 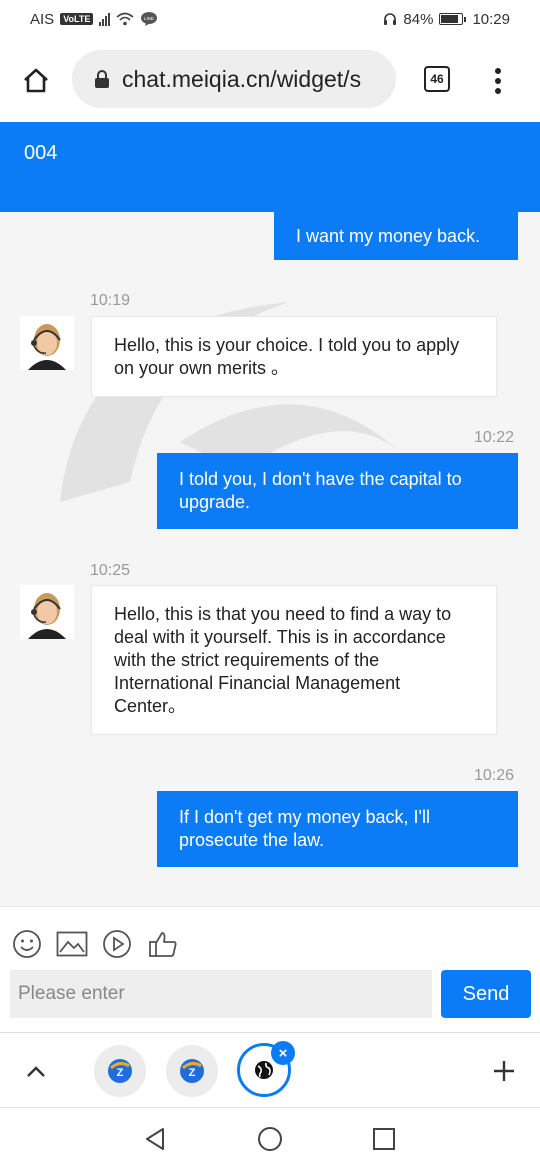 I want to click on browser-tab-tray: Z Z ×, so click(x=270, y=1070).